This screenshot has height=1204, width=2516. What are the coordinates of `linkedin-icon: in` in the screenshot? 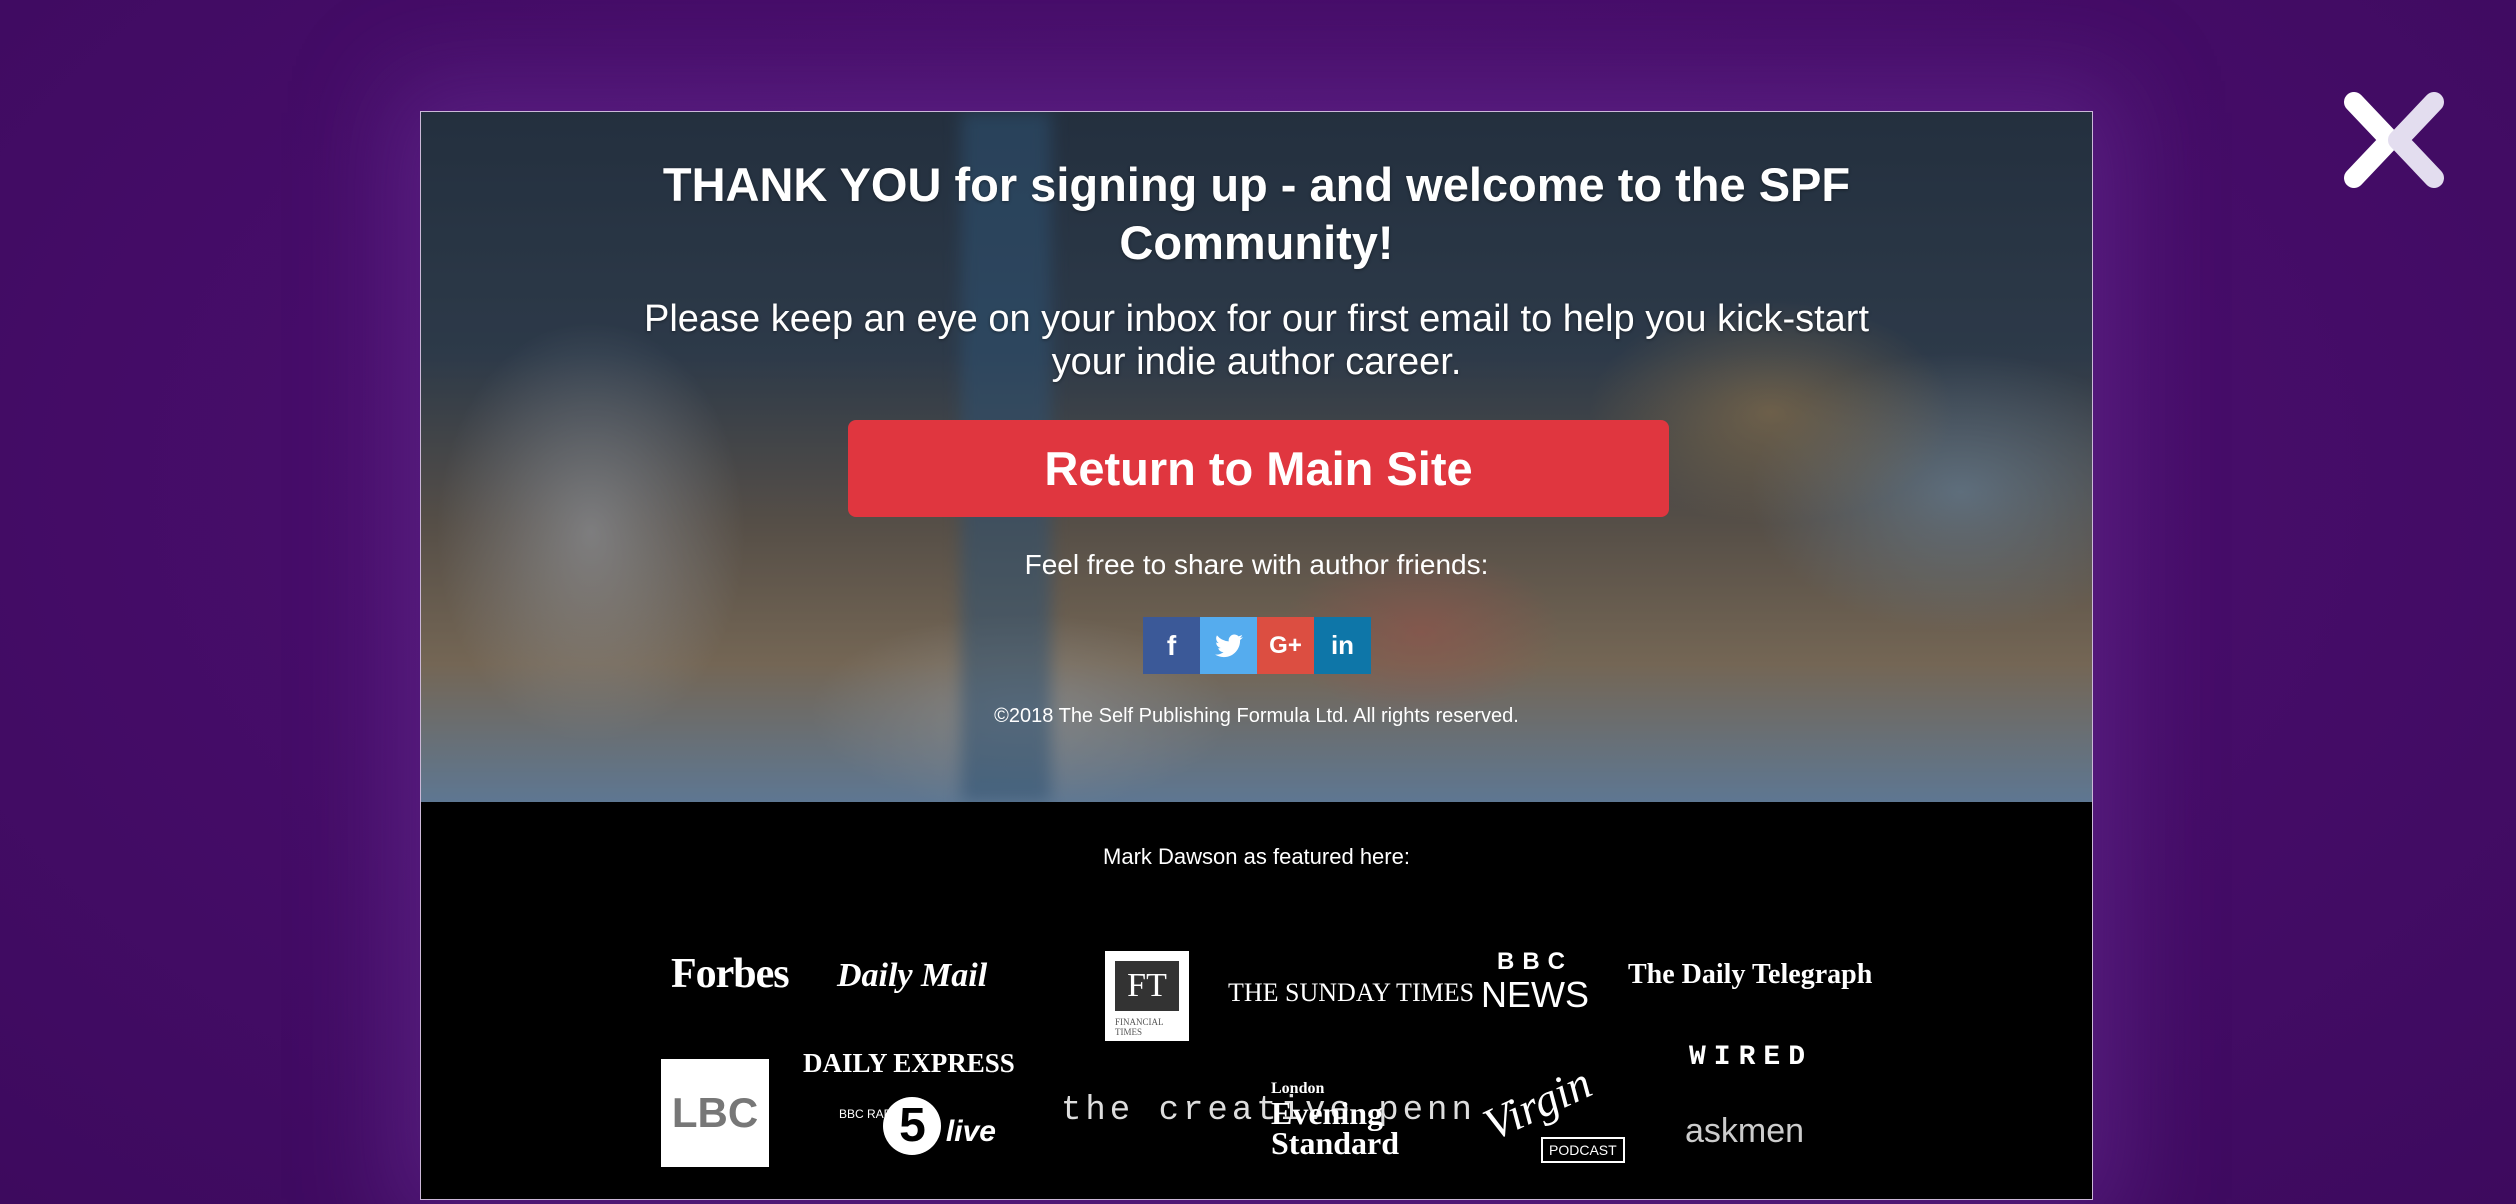 It's located at (1342, 645).